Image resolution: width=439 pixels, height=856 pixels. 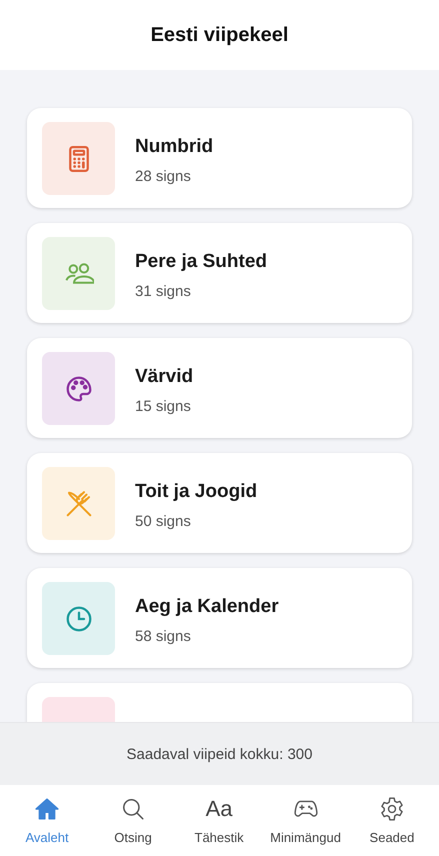 I want to click on nav-tab: Otsing, so click(x=133, y=820).